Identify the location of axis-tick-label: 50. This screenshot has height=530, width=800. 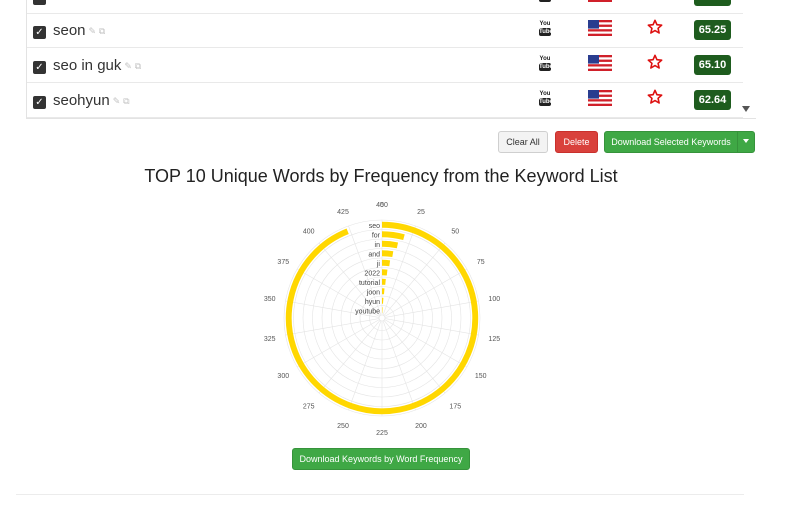
(455, 232).